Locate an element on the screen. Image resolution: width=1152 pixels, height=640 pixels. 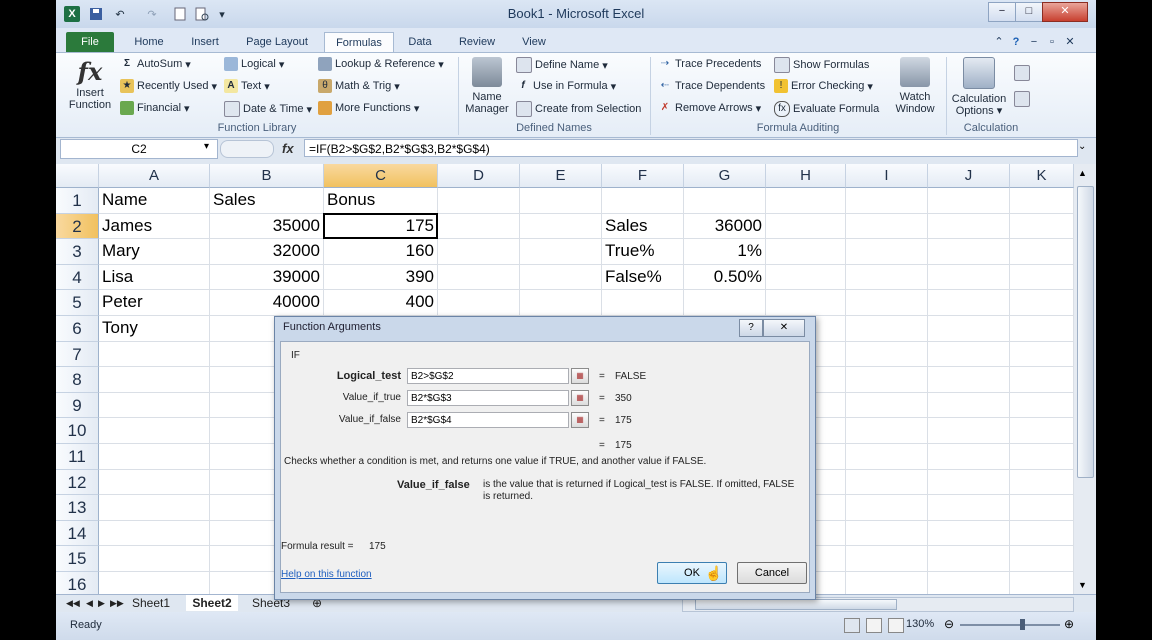
row-header-1: 1 is located at coordinates (77, 201).